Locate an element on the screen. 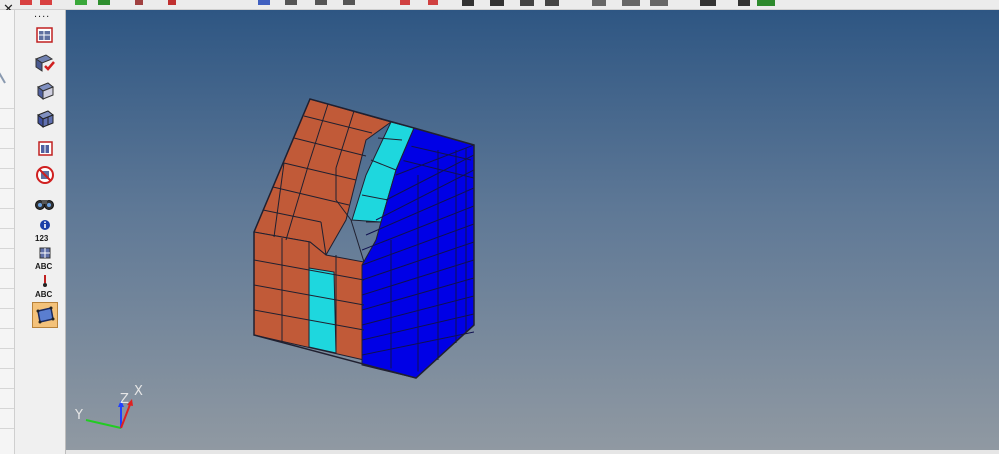 This screenshot has width=999, height=454. mesh-front-cyan is located at coordinates (322, 310).